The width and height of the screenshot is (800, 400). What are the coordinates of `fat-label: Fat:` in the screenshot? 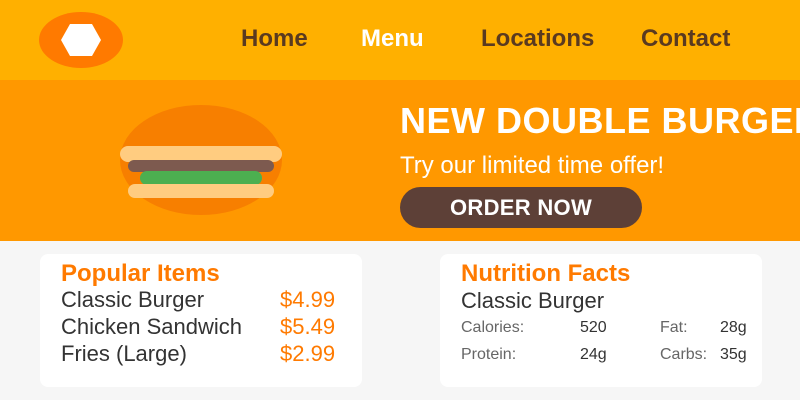 It's located at (674, 327).